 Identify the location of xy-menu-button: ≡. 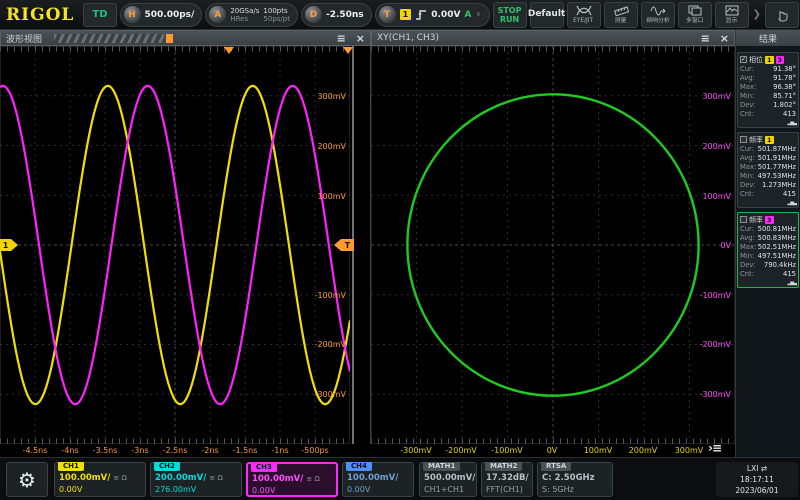
(705, 38).